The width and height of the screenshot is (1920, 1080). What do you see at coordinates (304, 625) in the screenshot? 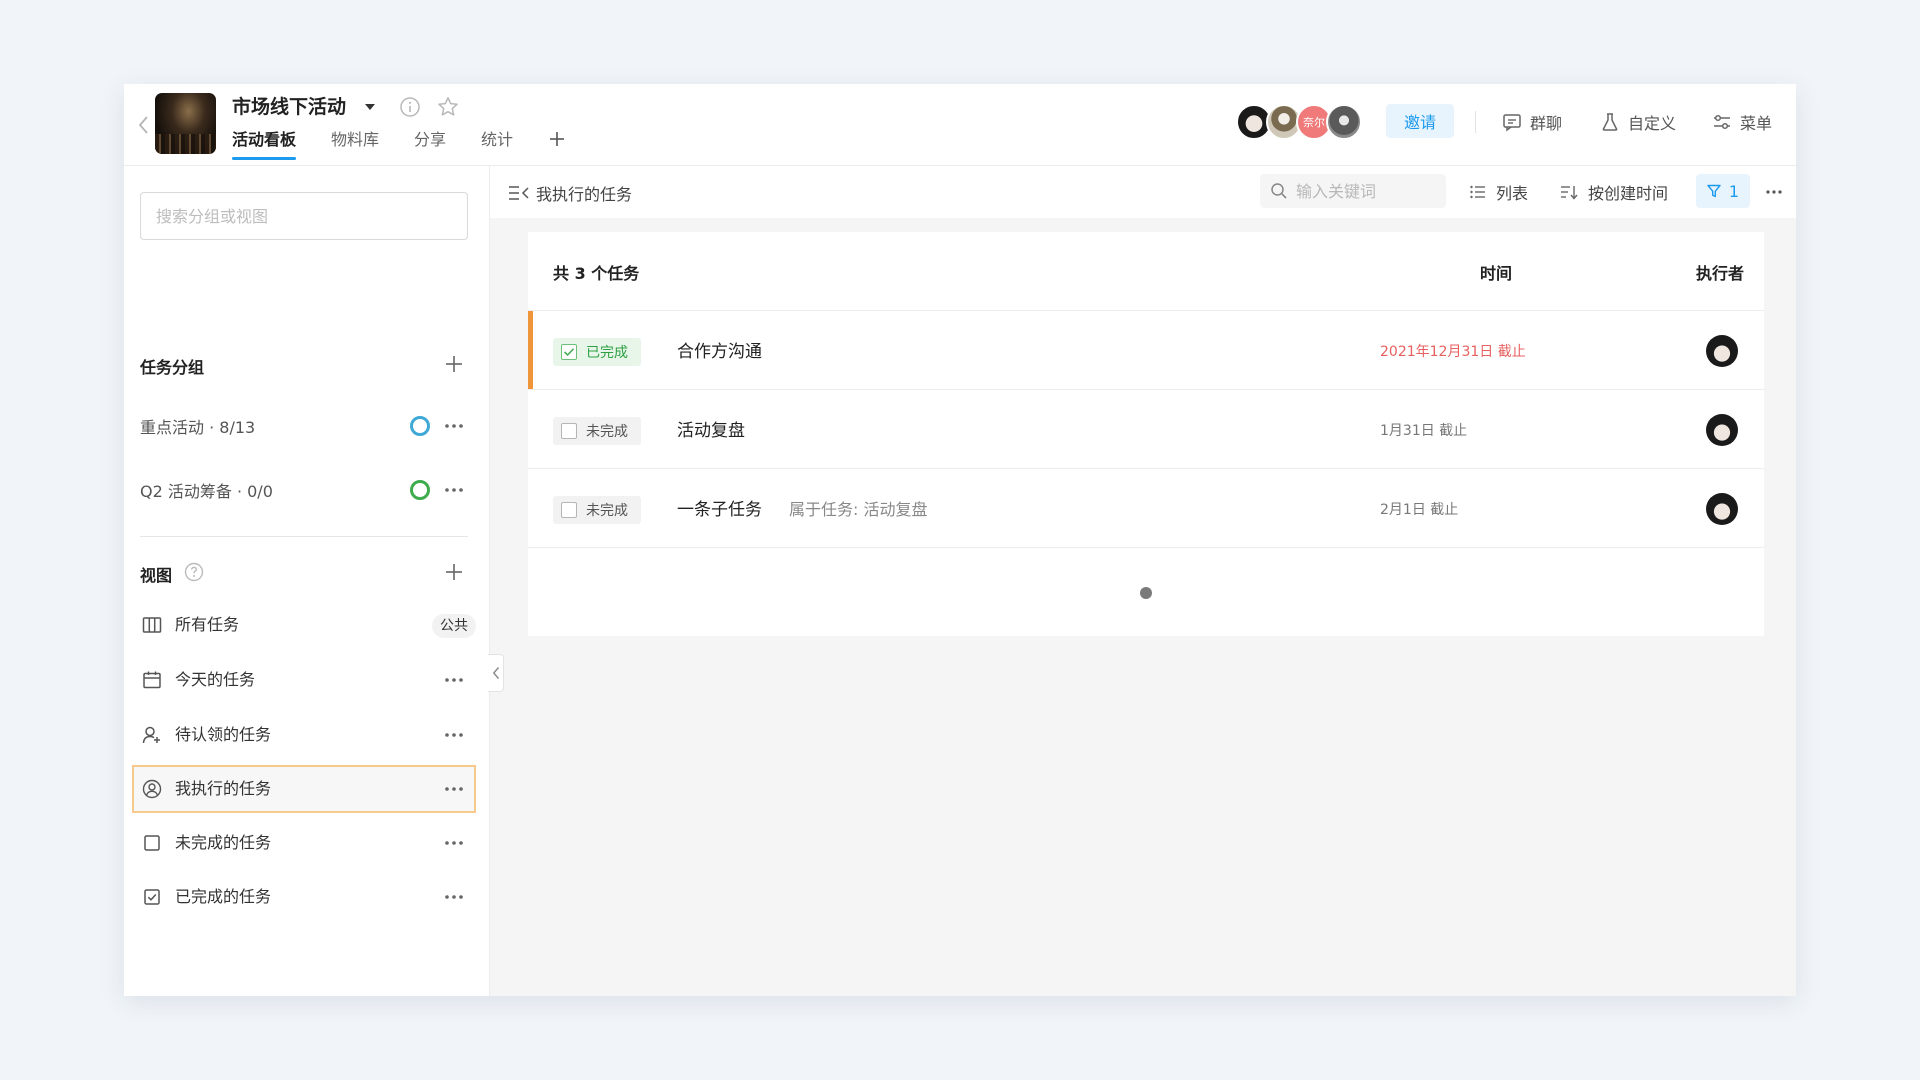
I see `view-item-all-tasks: 所有任务 公共` at bounding box center [304, 625].